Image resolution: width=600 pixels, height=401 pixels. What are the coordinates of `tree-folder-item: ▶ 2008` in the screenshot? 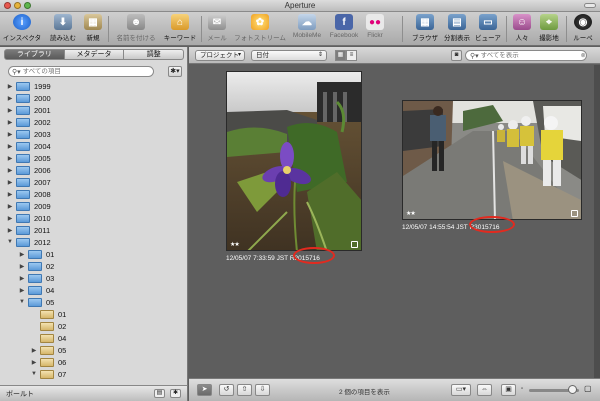 It's located at (93, 194).